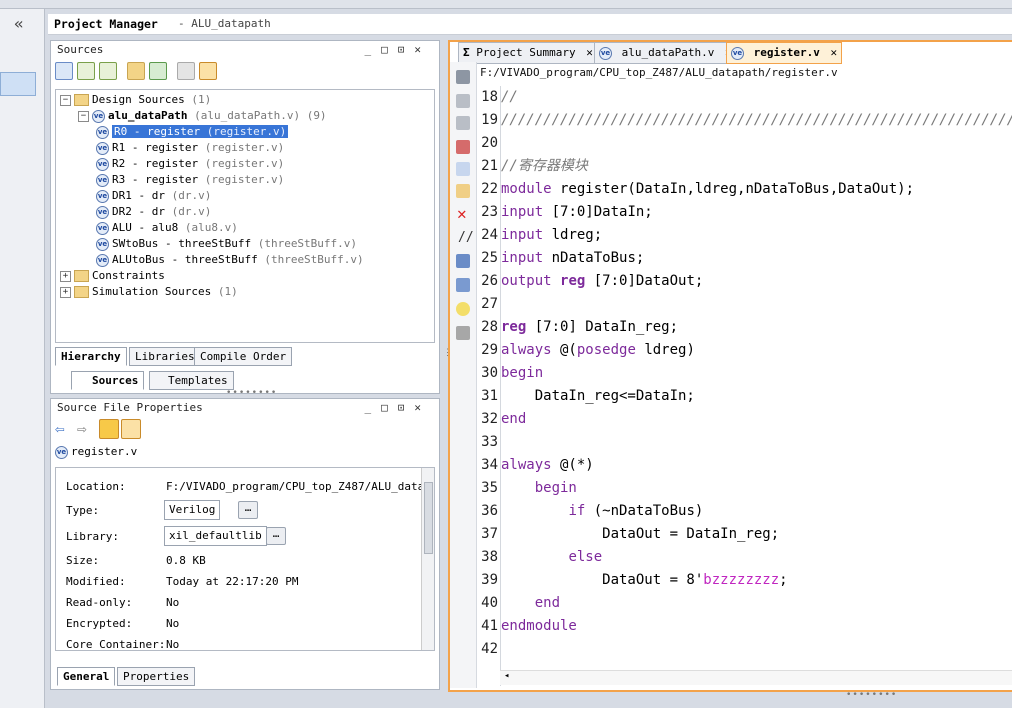 The image size is (1012, 708). Describe the element at coordinates (463, 169) in the screenshot. I see `copy-icon` at that location.